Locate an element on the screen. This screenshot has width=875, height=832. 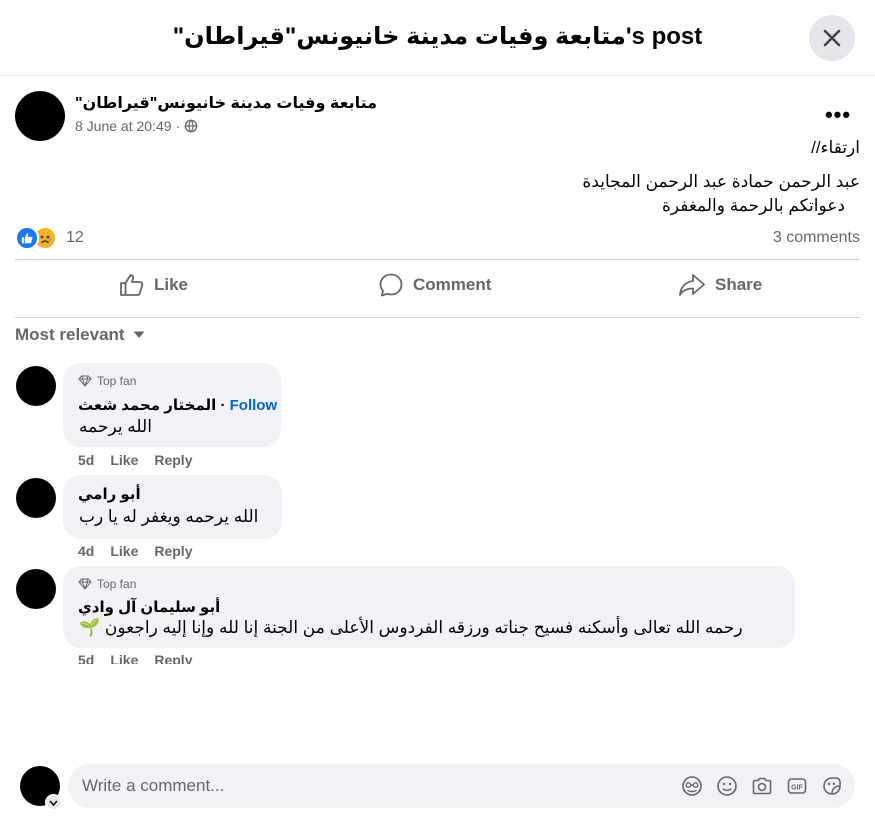
comment-text: الله يرحمه ويغفر له يا رب is located at coordinates (169, 516).